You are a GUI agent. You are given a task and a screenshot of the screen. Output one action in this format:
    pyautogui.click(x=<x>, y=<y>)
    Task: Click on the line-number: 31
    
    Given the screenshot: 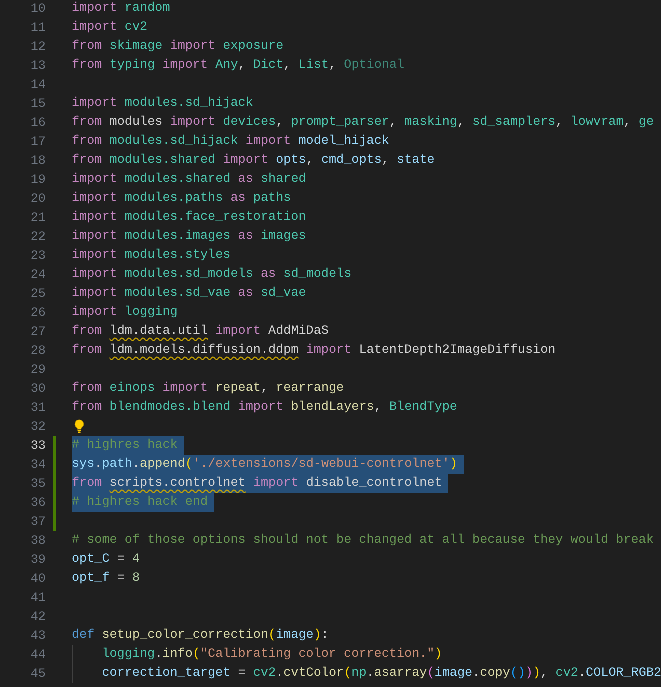 What is the action you would take?
    pyautogui.click(x=38, y=407)
    